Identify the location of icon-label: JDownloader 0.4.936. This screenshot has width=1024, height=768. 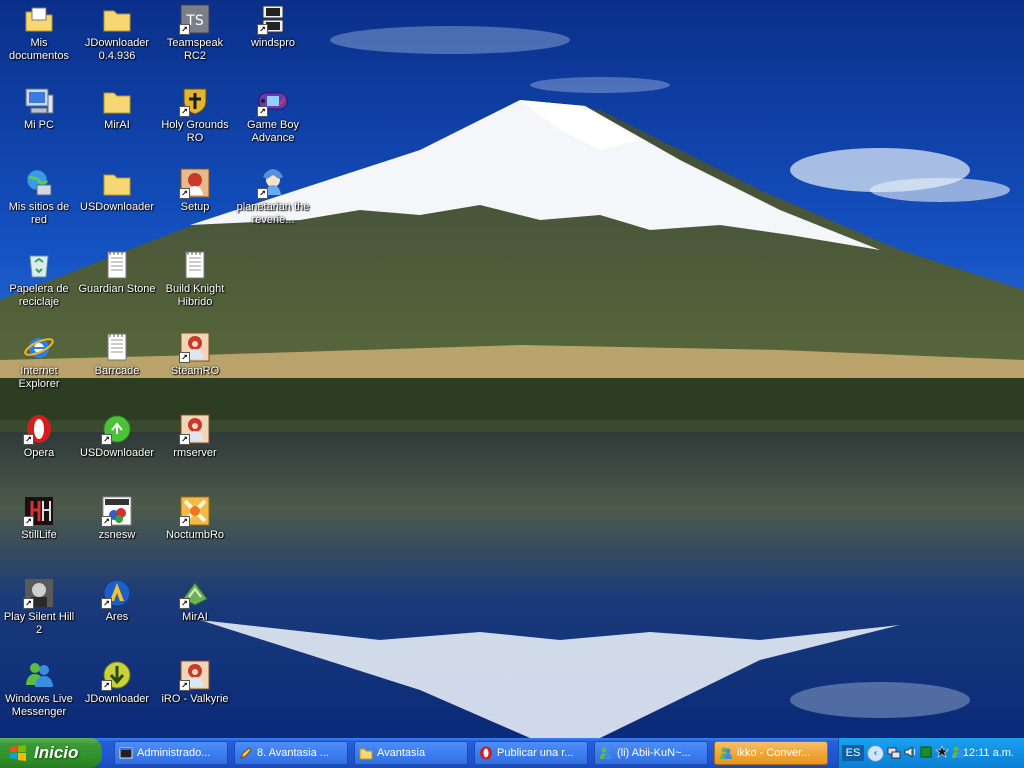
(117, 49).